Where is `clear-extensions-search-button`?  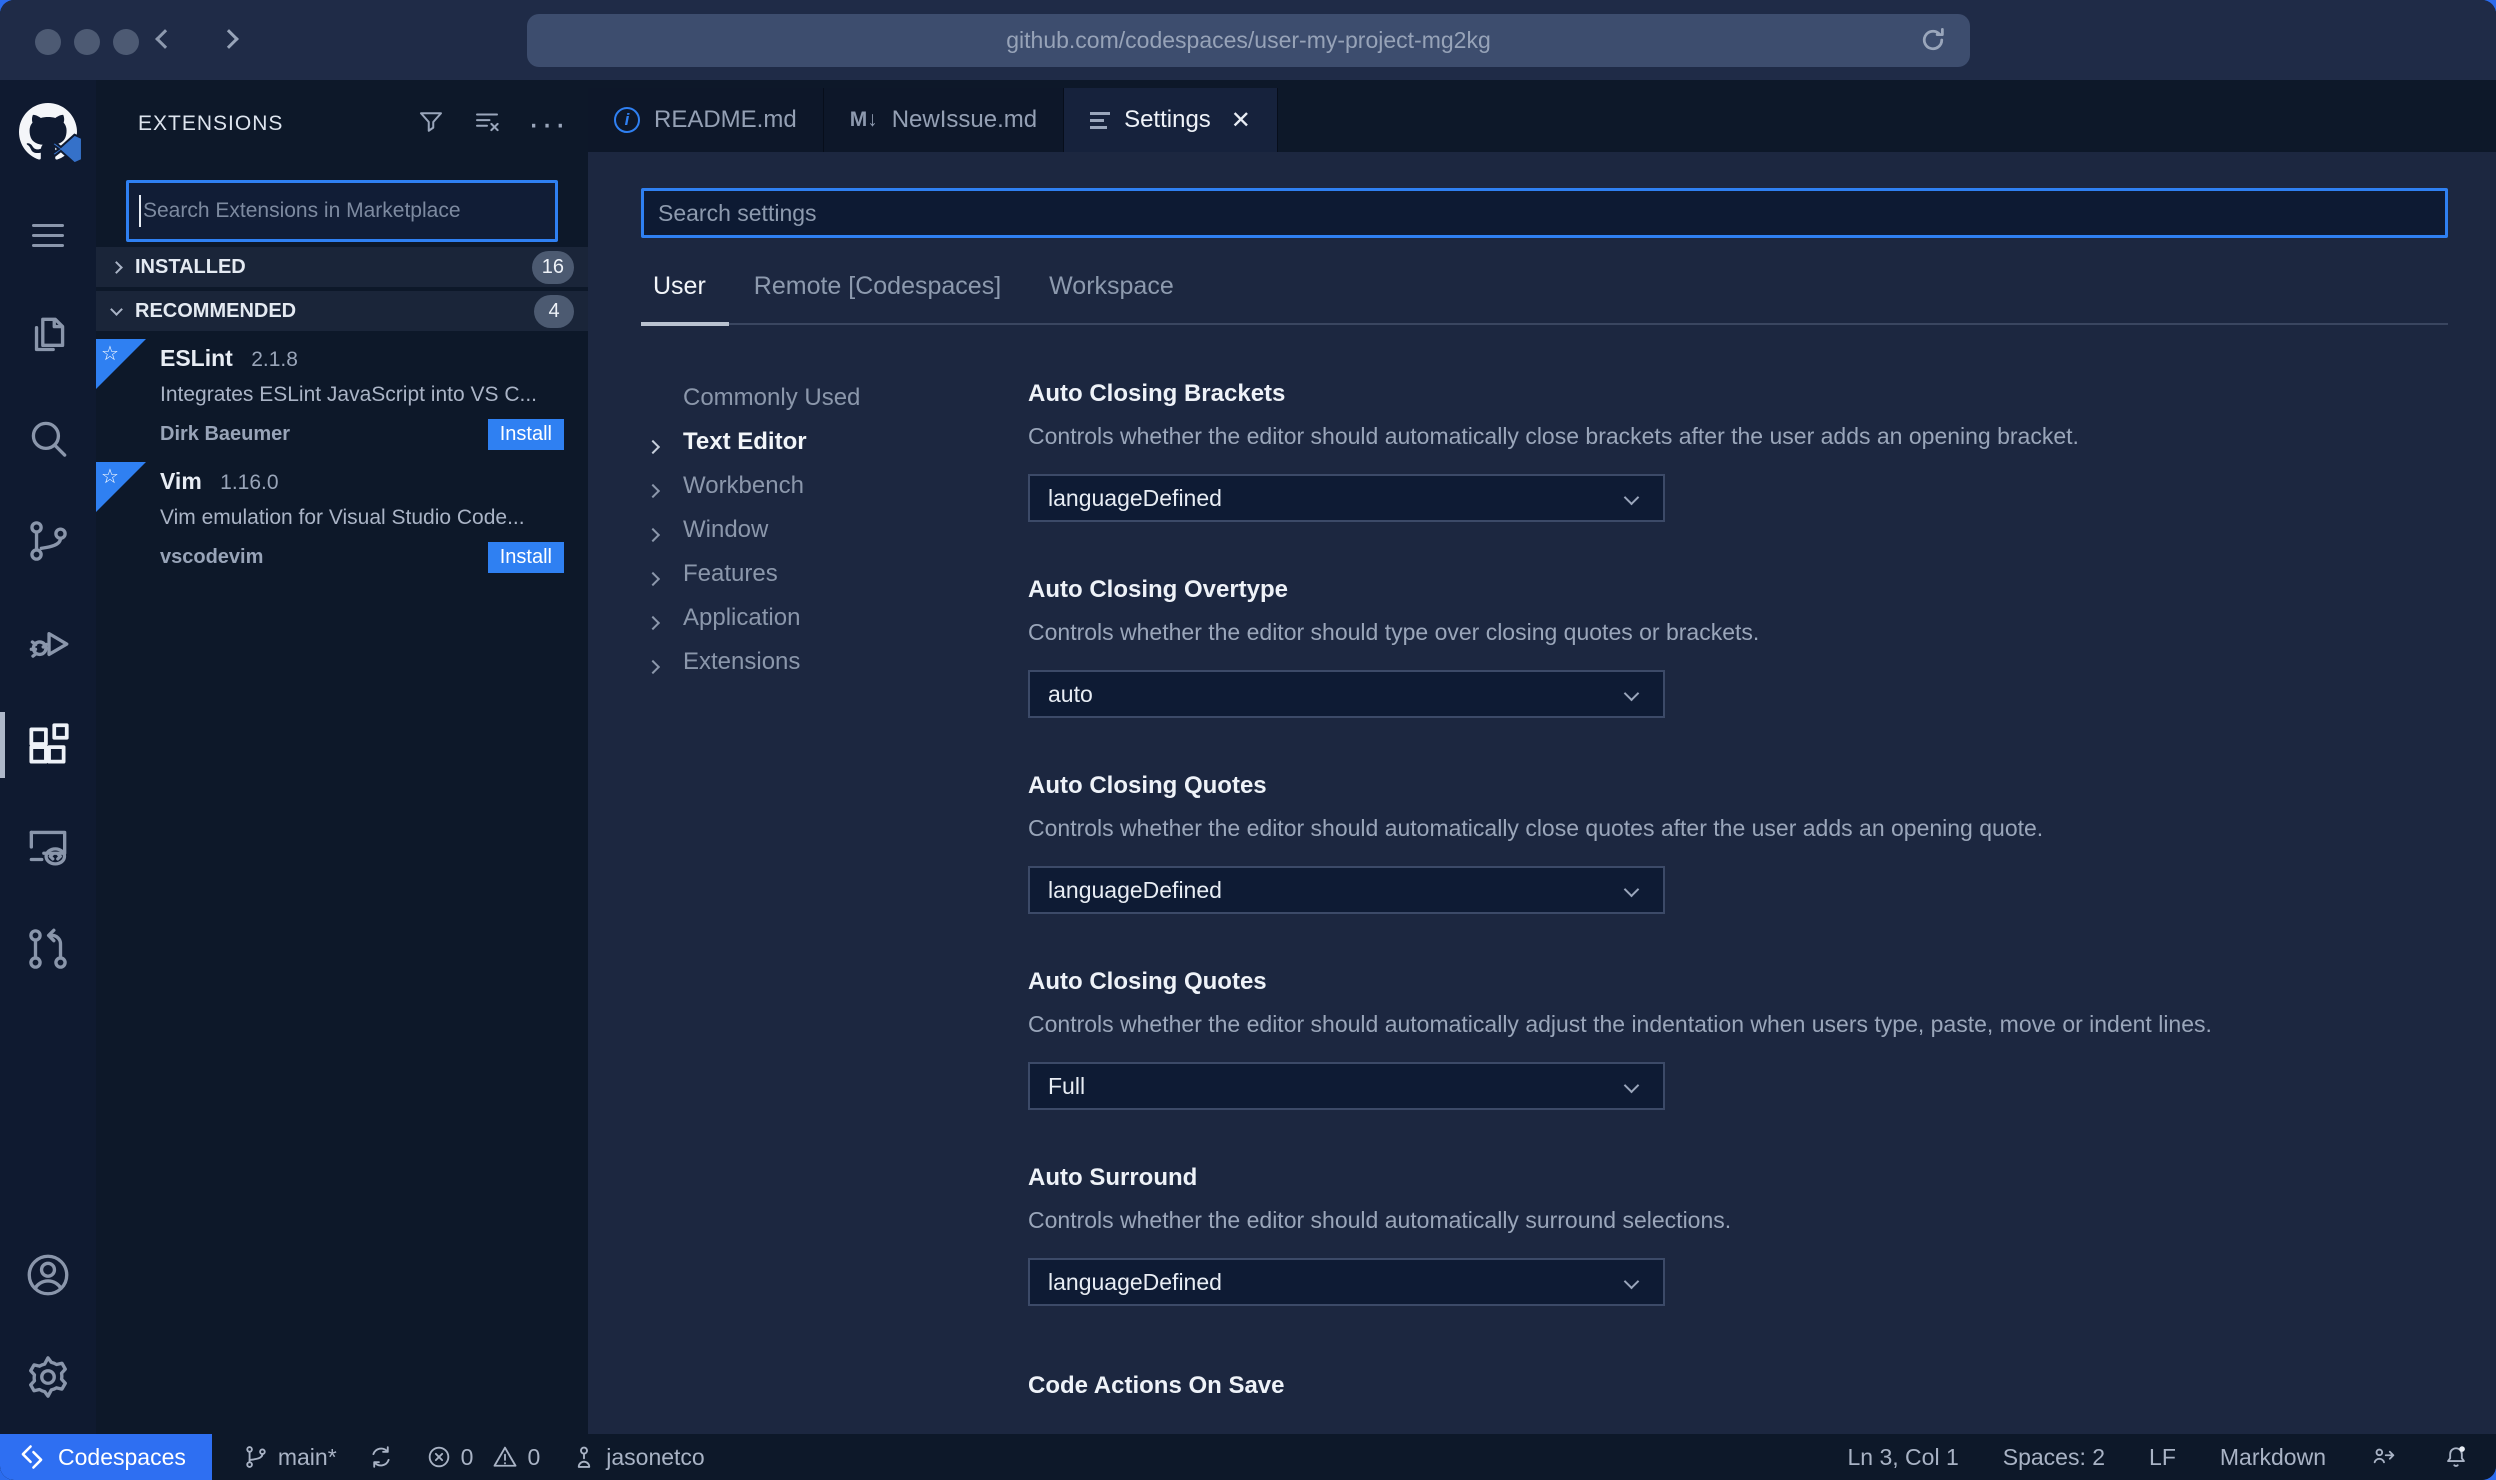
clear-extensions-search-button is located at coordinates (487, 124).